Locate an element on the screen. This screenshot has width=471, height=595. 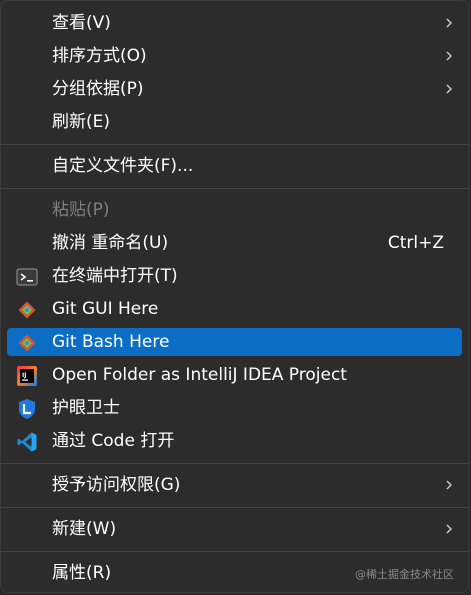
menu-item-label: 属性(R) is located at coordinates (82, 573).